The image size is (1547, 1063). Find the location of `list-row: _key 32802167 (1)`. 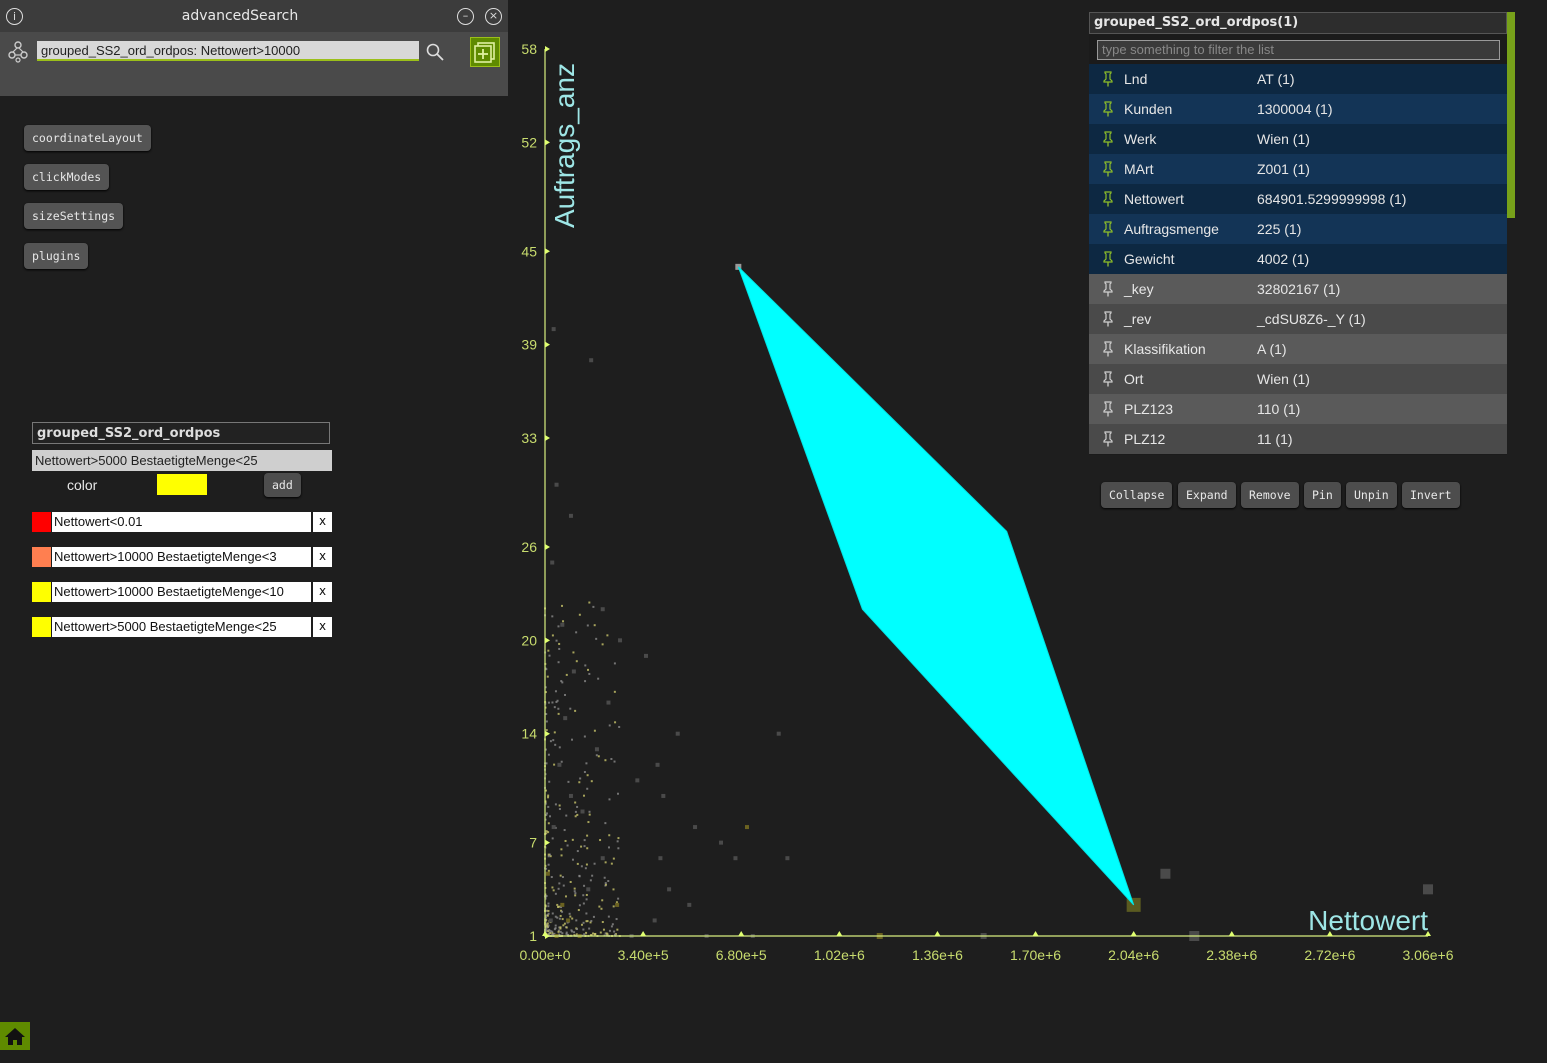

list-row: _key 32802167 (1) is located at coordinates (1298, 289).